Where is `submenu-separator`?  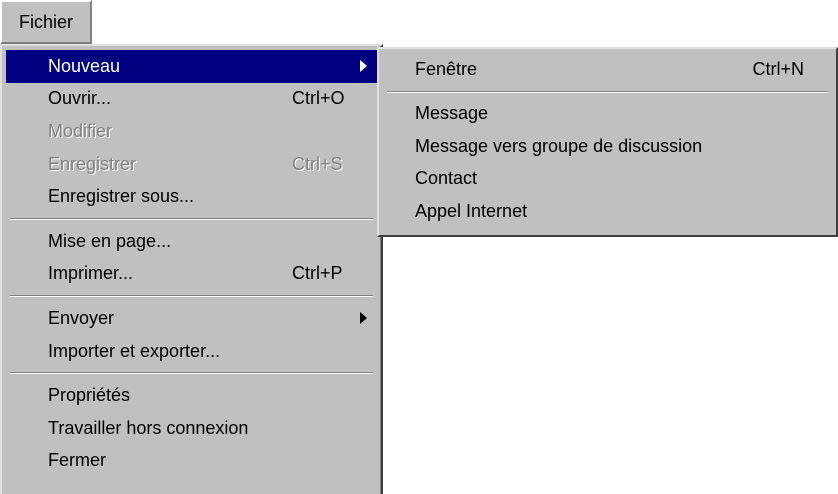 submenu-separator is located at coordinates (607, 92).